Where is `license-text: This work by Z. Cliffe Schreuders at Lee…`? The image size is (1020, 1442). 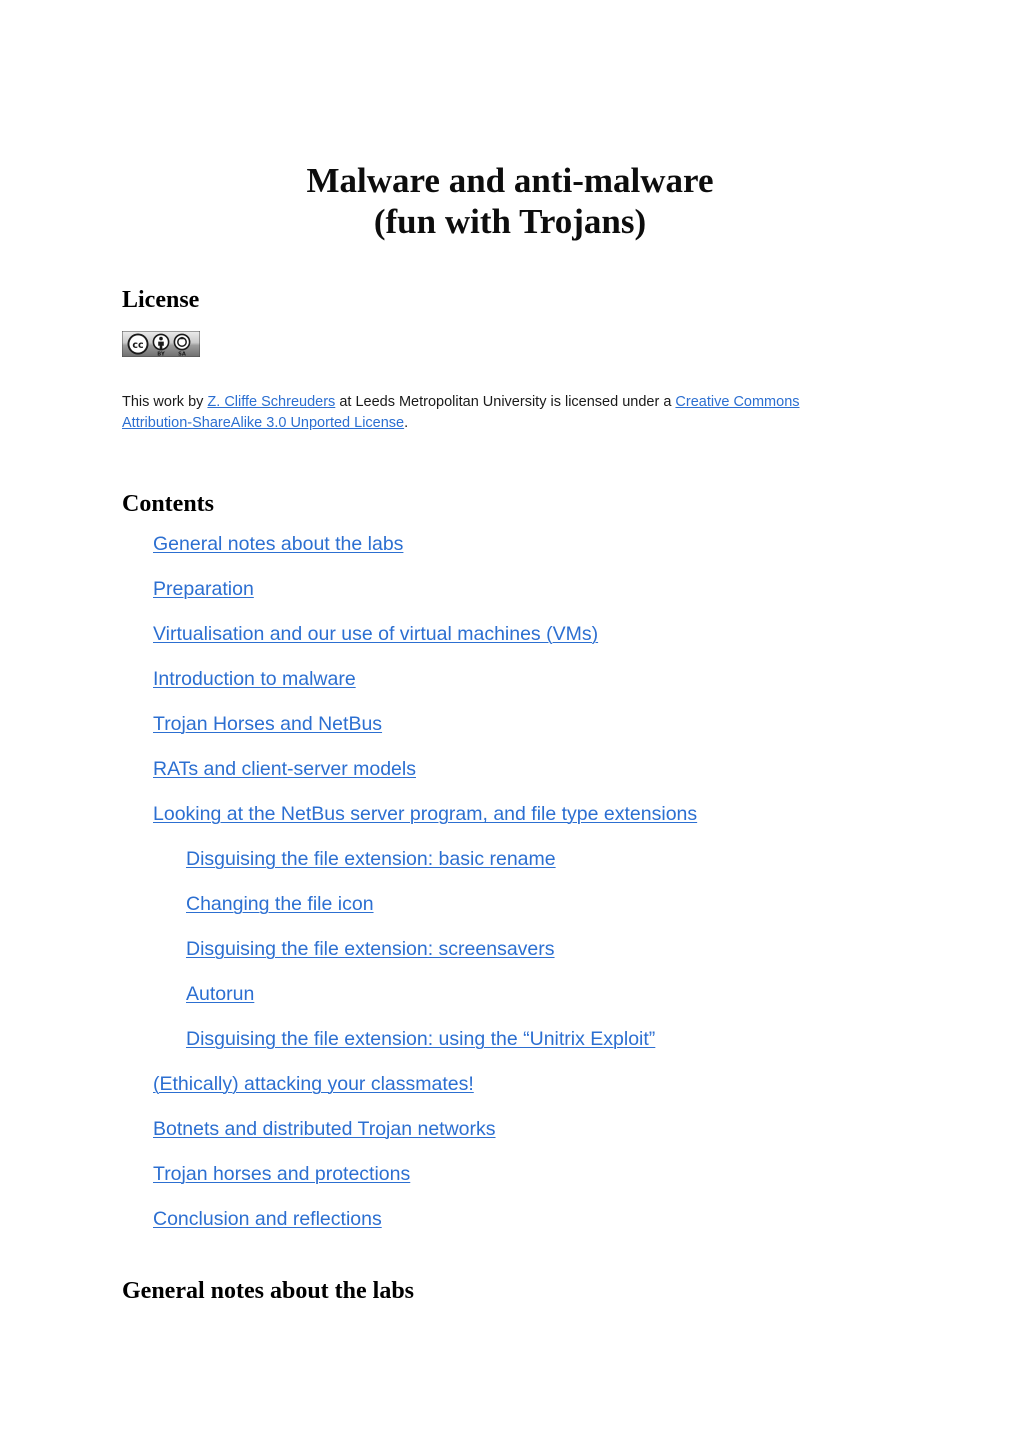 license-text: This work by Z. Cliffe Schreuders at Lee… is located at coordinates (492, 403).